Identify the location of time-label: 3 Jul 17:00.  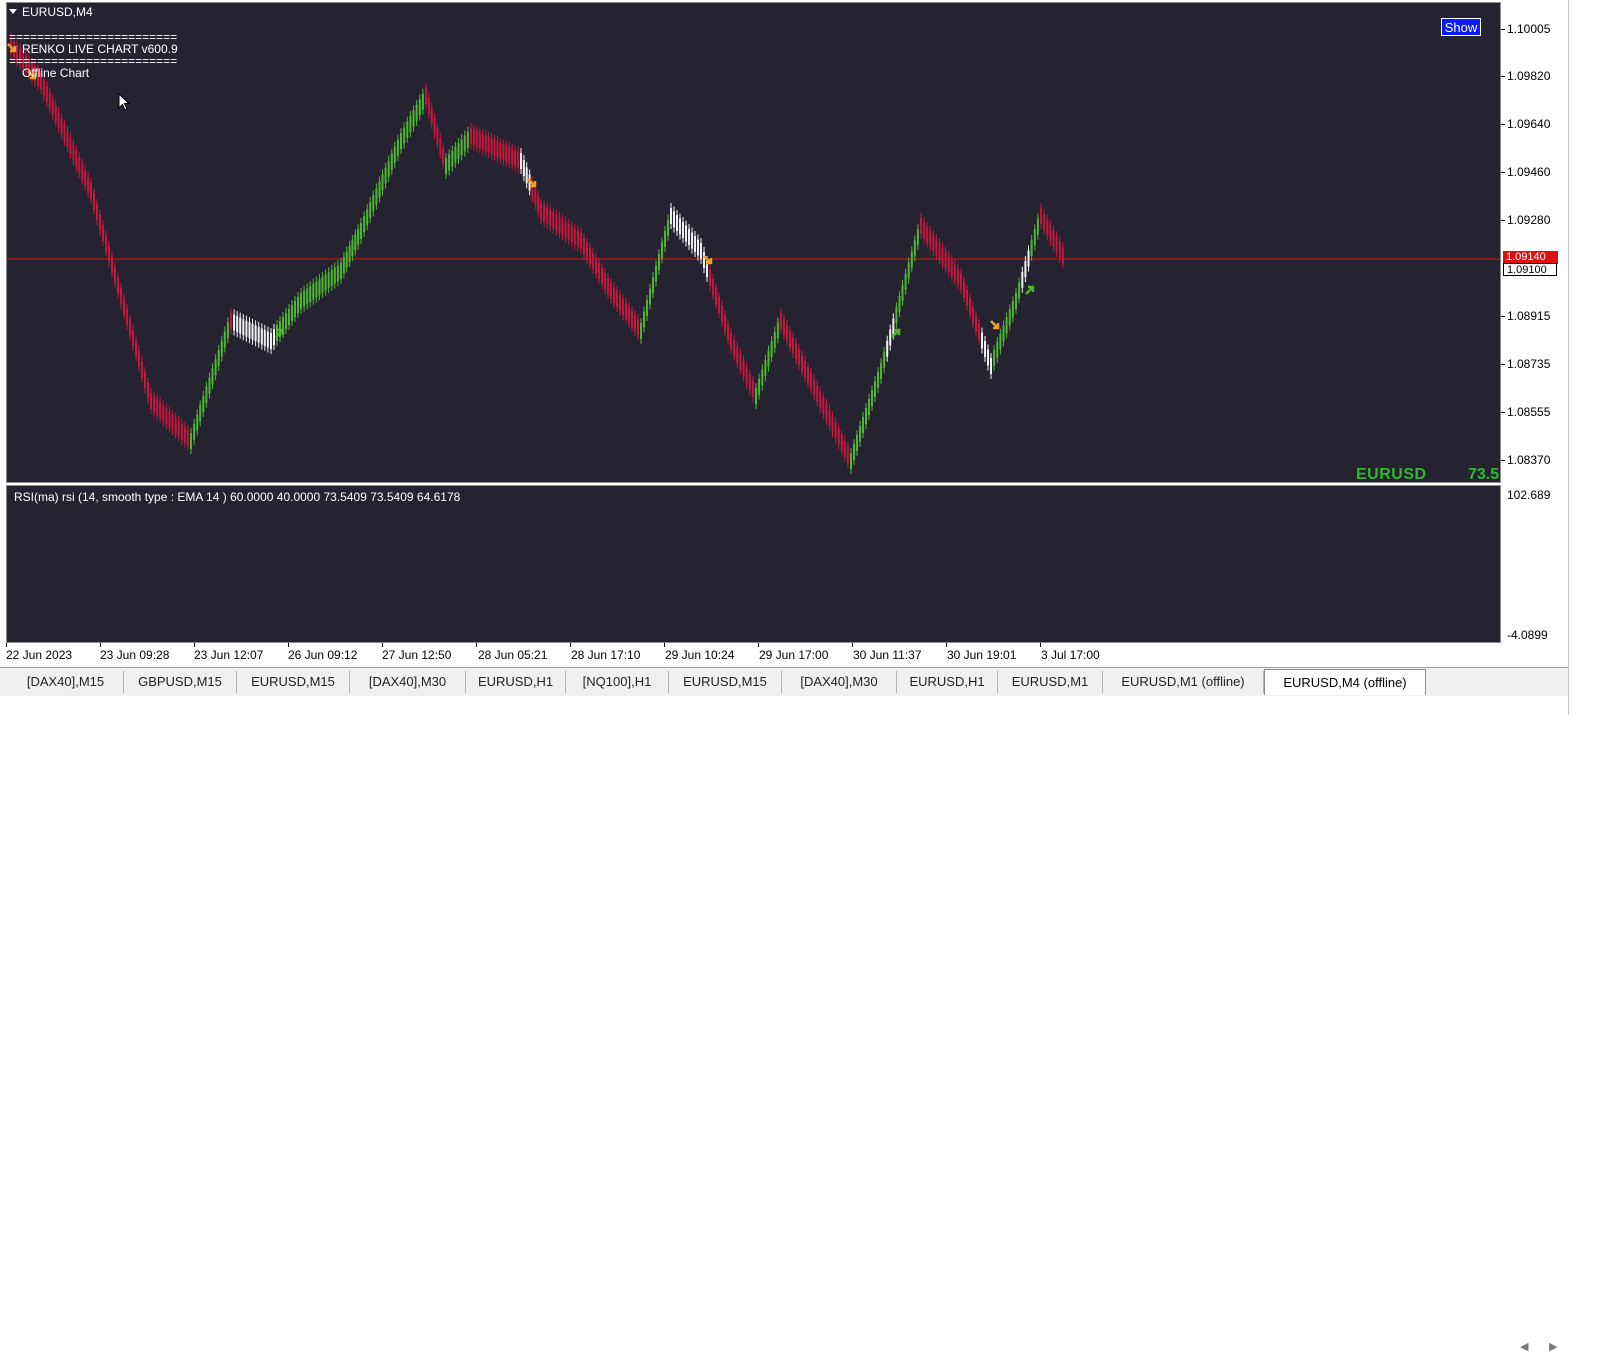
(1070, 655).